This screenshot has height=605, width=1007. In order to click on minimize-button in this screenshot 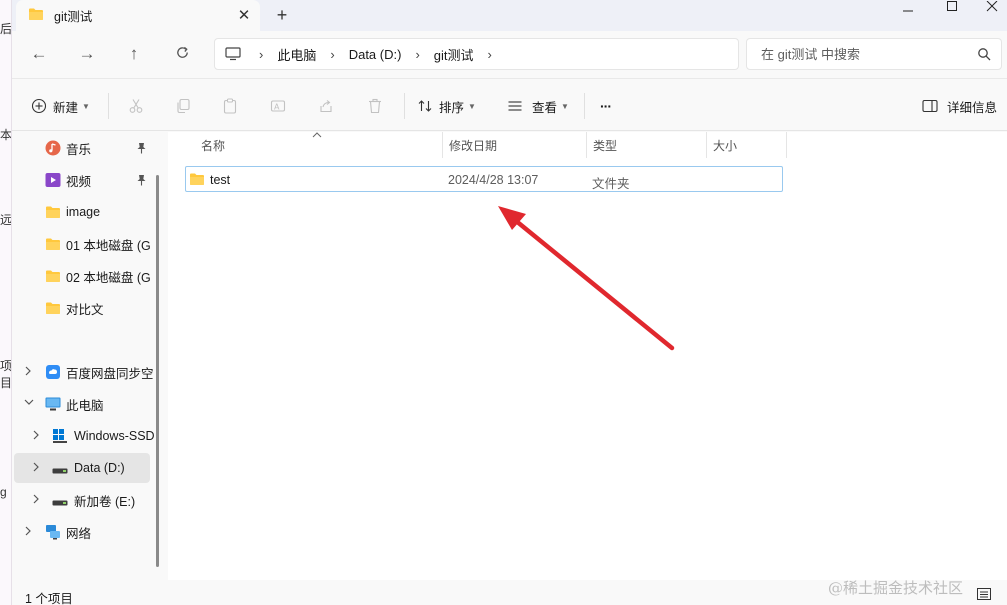, I will do `click(908, 7)`.